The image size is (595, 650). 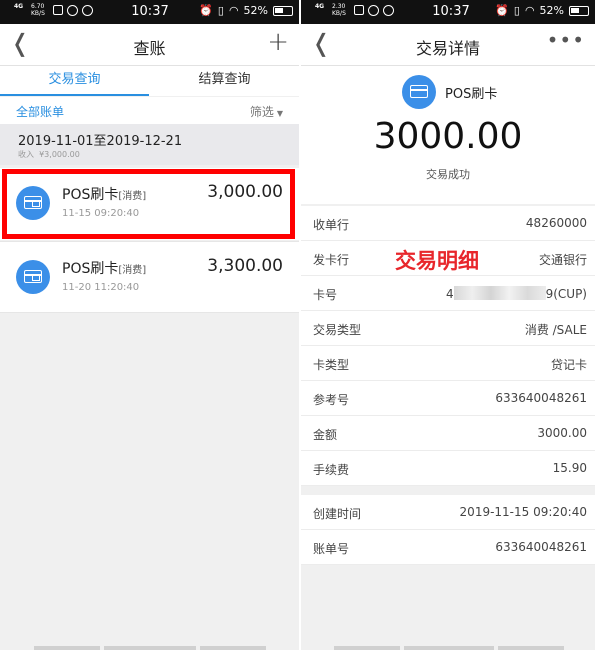 I want to click on detail-row: 手续费 15.90, so click(x=448, y=468).